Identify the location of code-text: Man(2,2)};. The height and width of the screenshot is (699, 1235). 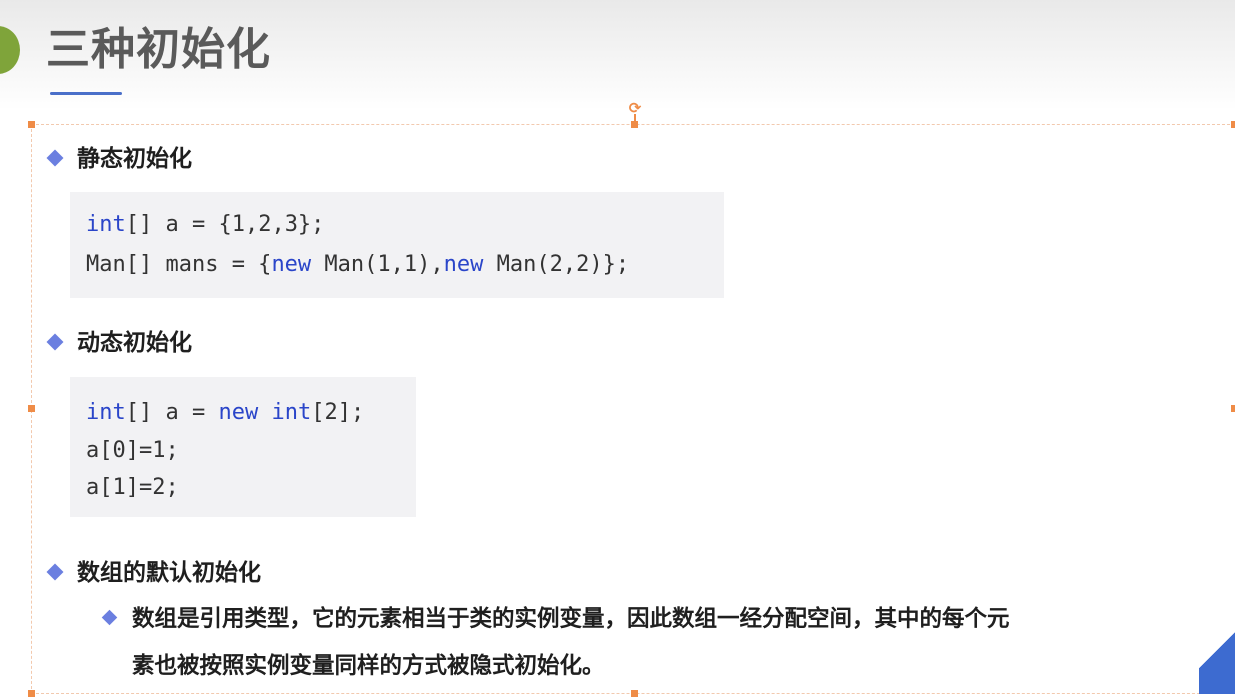
(556, 264).